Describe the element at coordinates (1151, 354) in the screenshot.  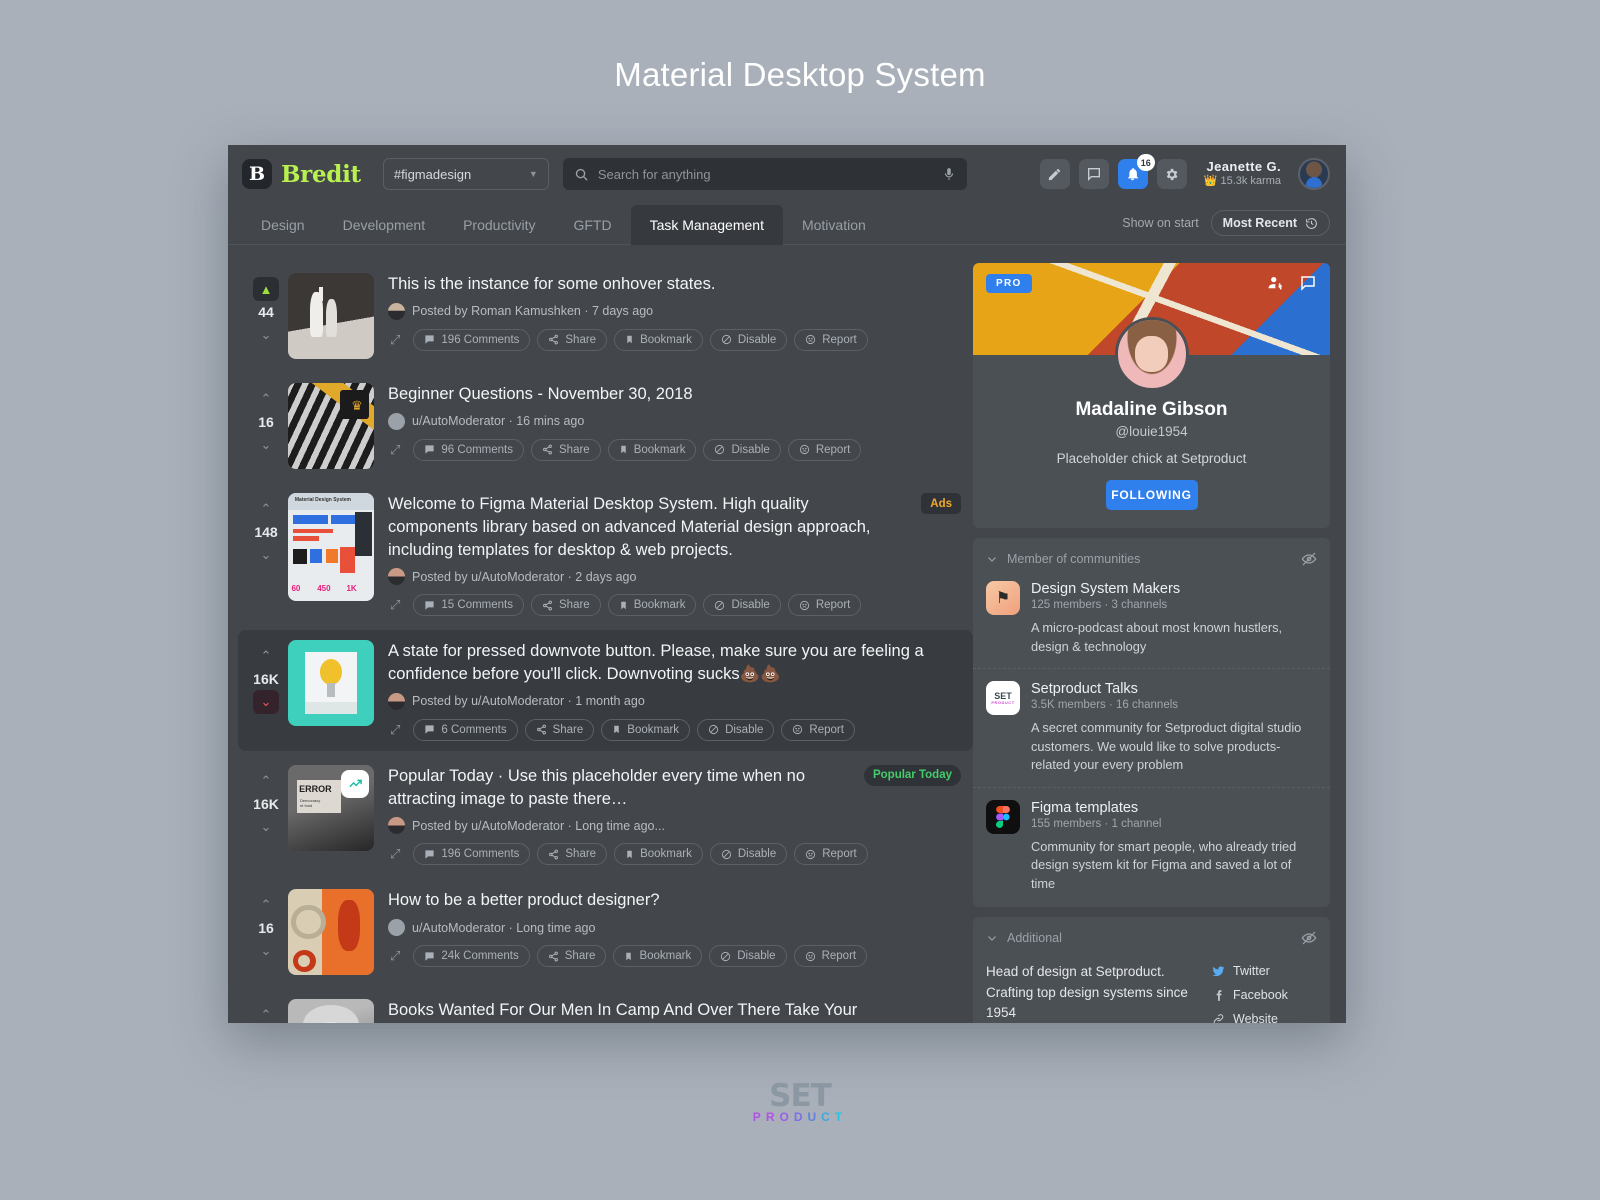
I see `profile-avatar` at that location.